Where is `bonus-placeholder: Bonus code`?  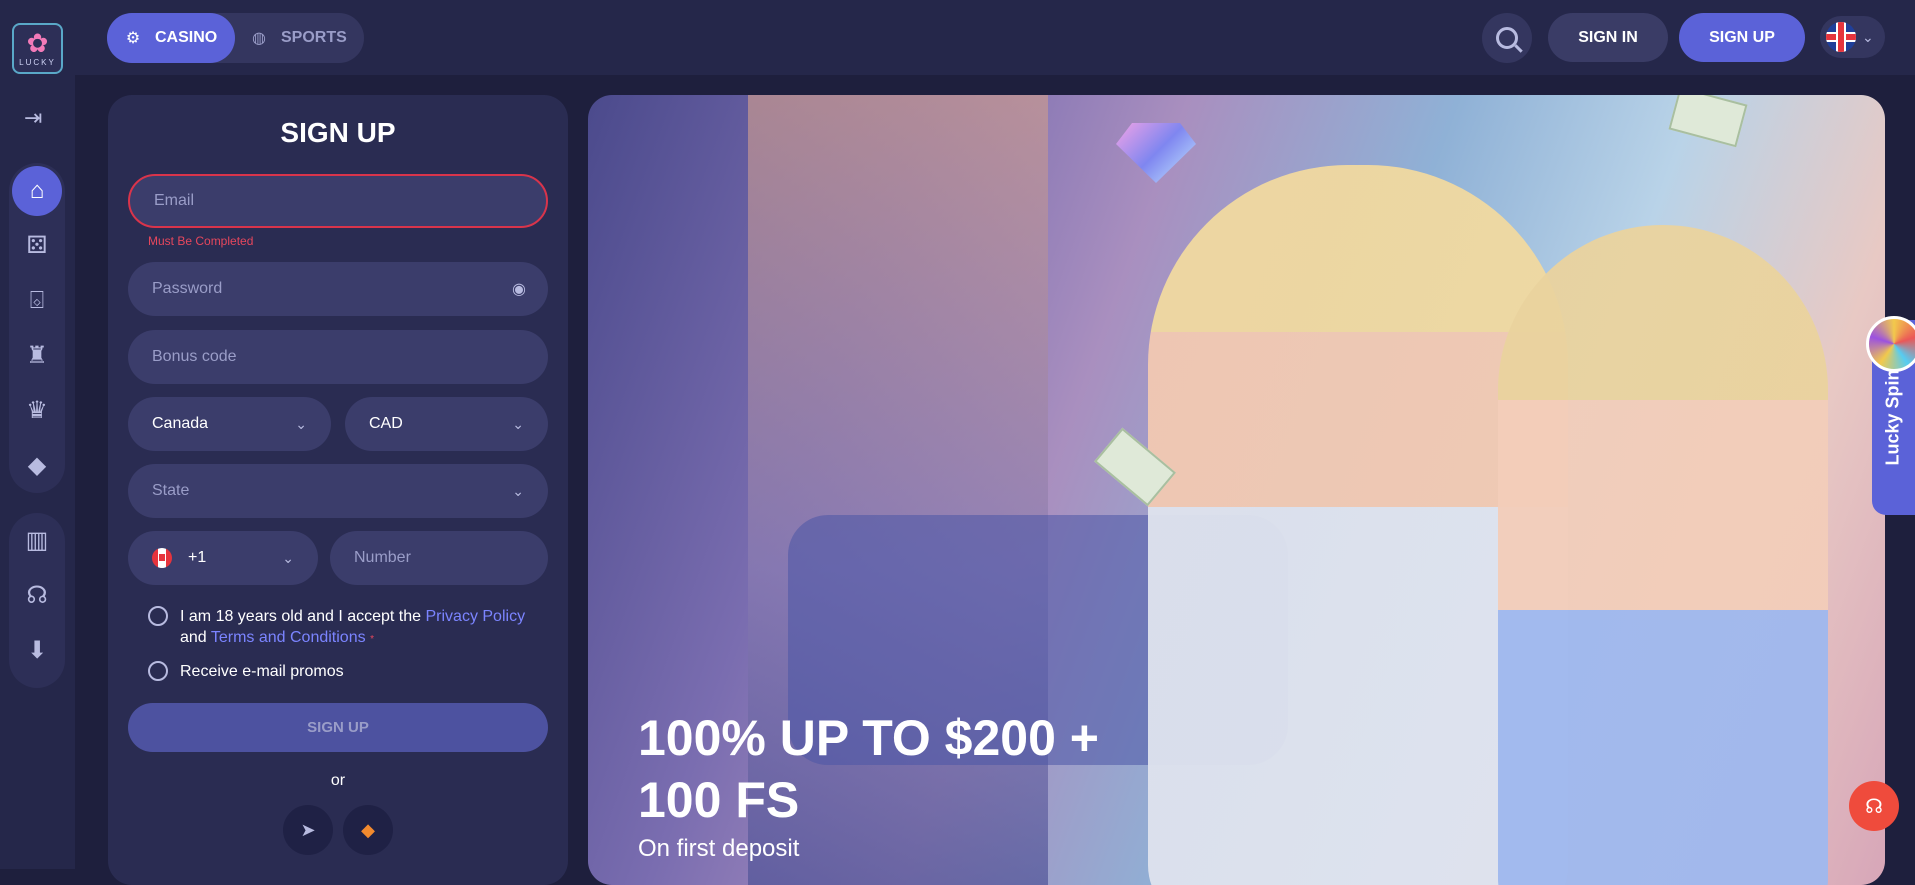 bonus-placeholder: Bonus code is located at coordinates (194, 356).